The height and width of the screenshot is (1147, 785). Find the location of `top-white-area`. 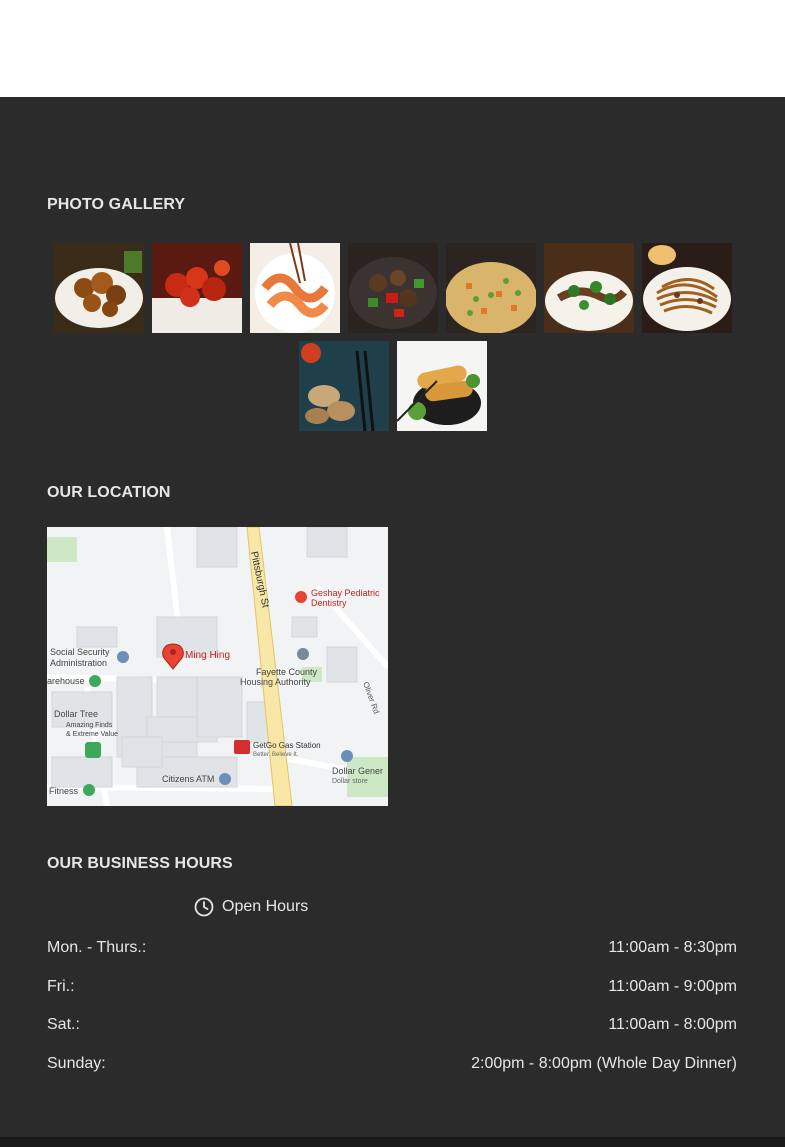

top-white-area is located at coordinates (392, 48).